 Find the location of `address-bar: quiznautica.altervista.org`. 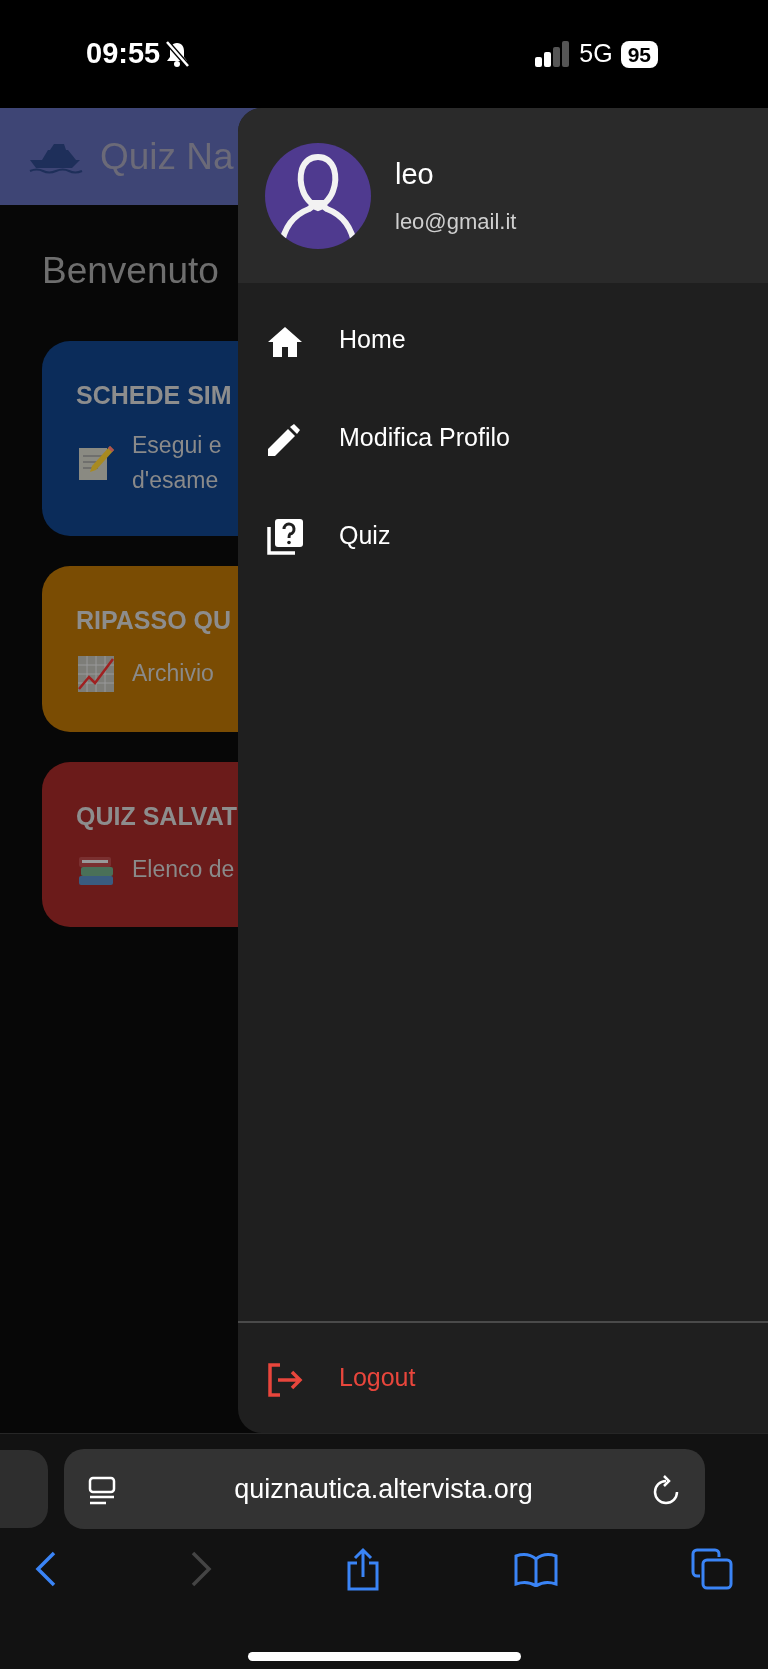

address-bar: quiznautica.altervista.org is located at coordinates (384, 1489).